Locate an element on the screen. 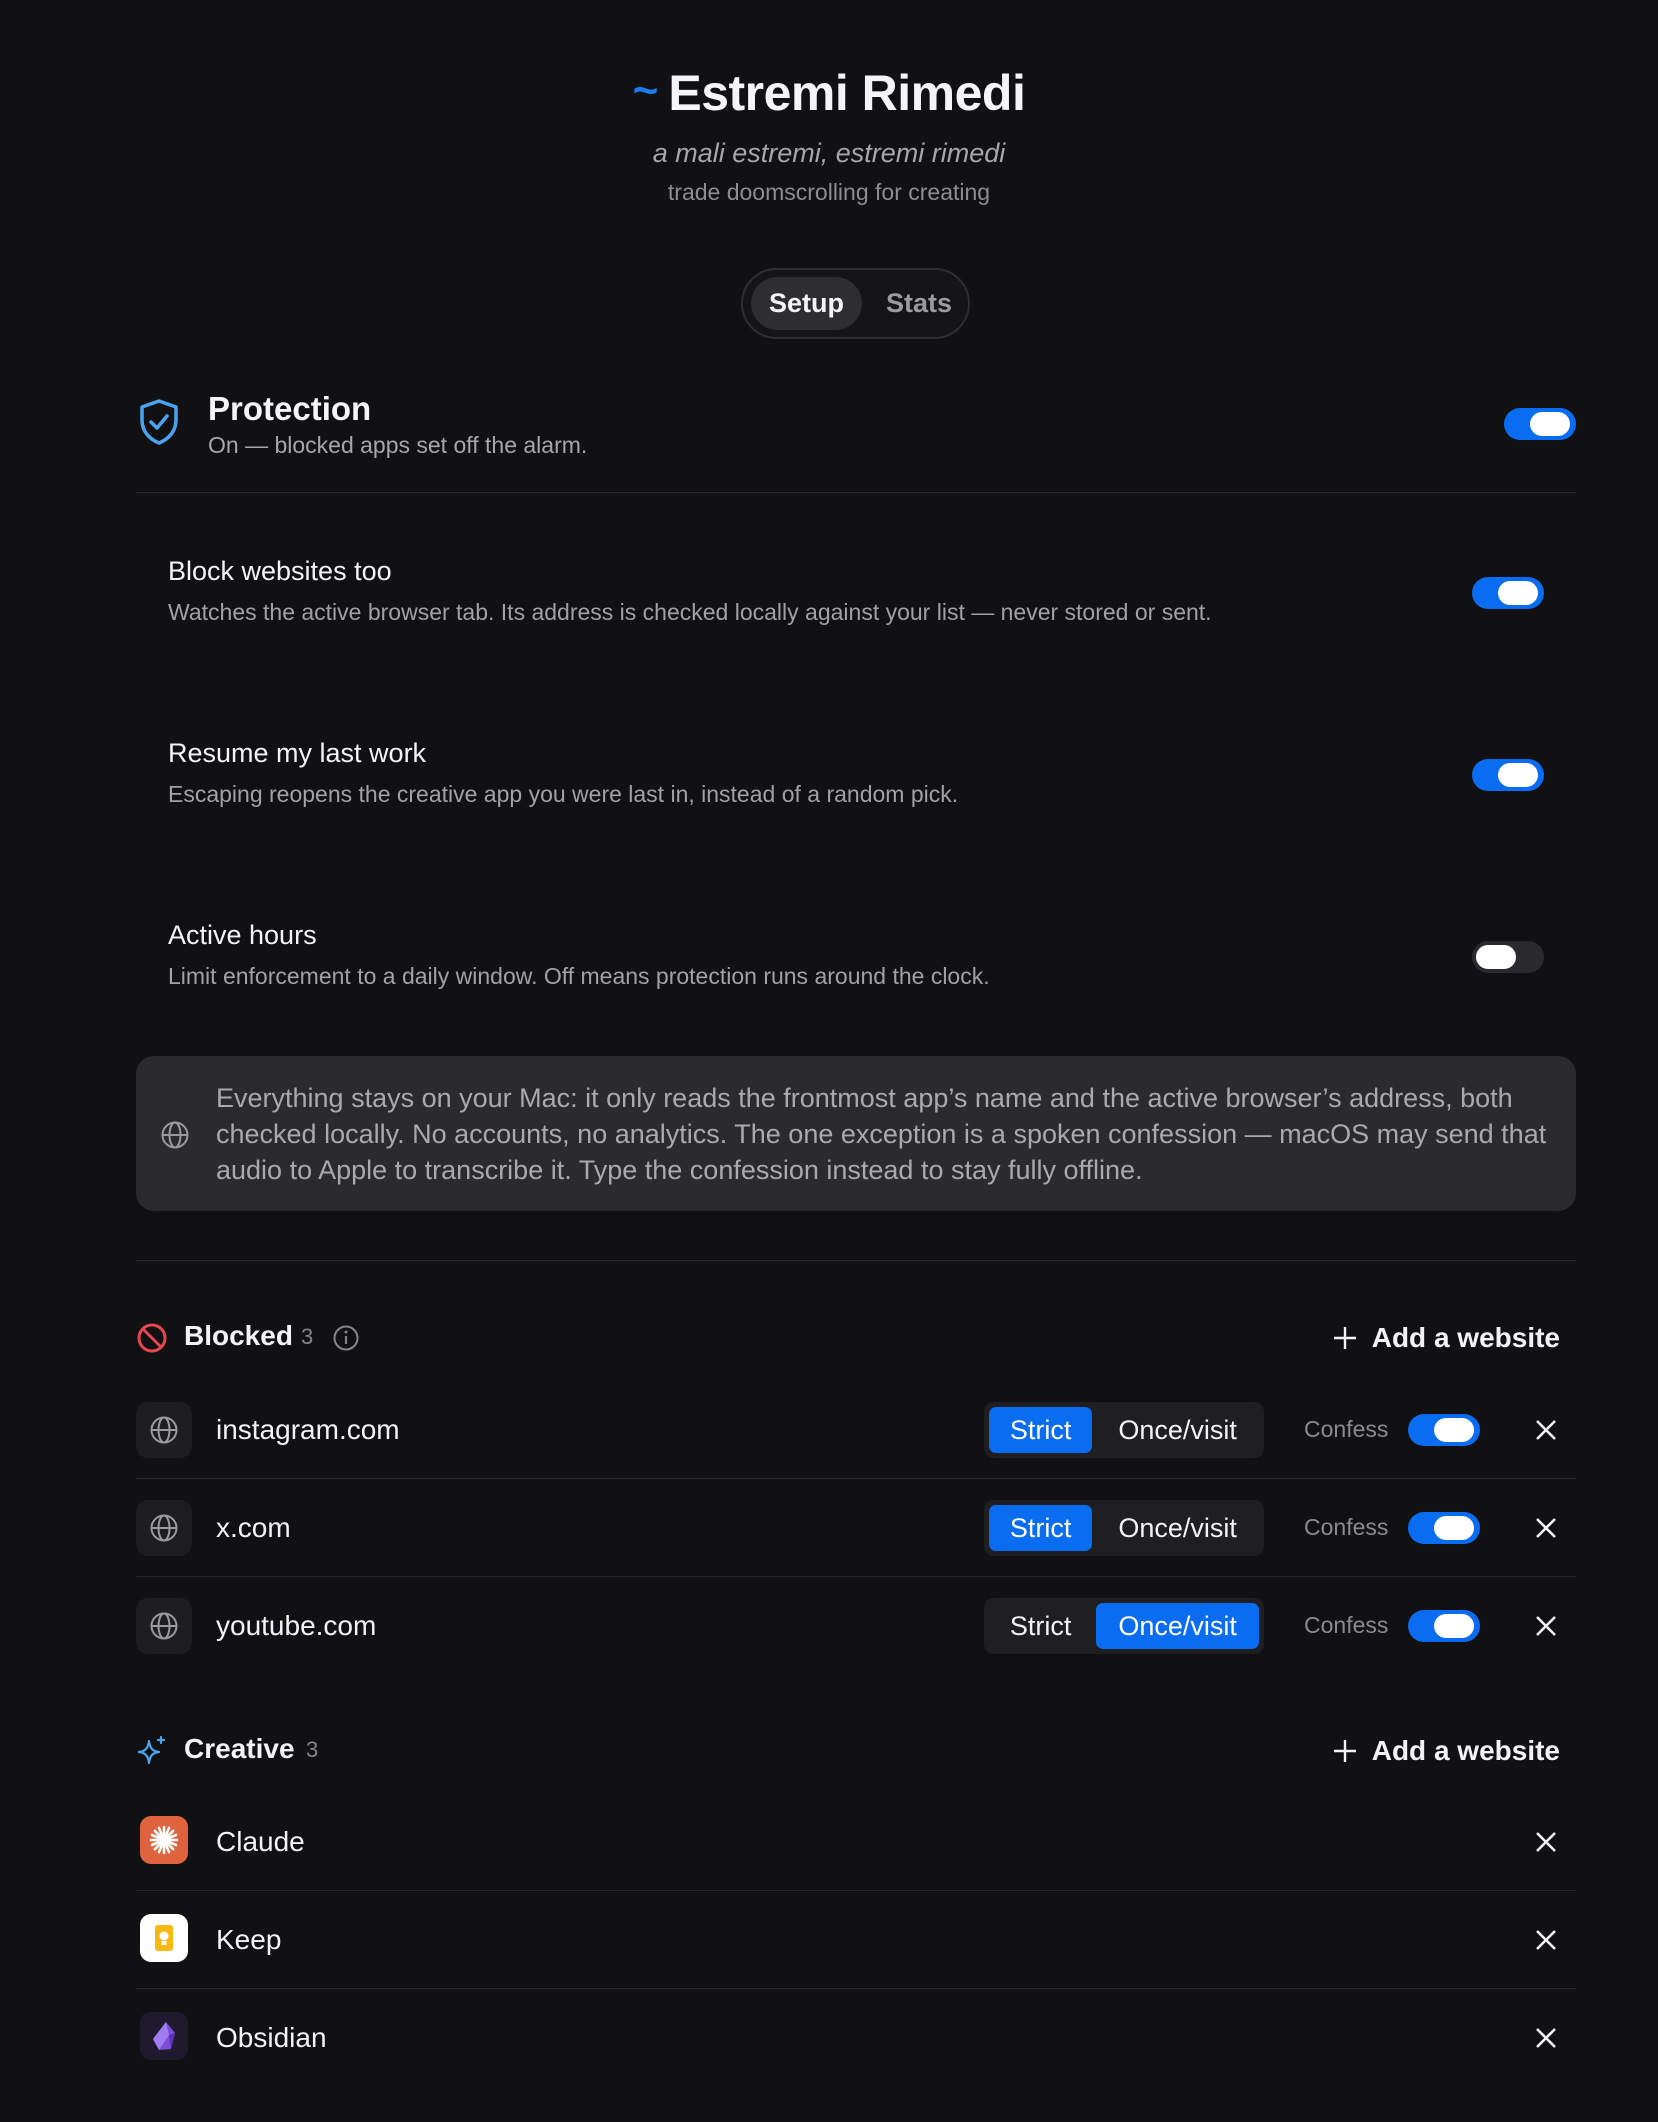 The width and height of the screenshot is (1658, 2122). keep-icon is located at coordinates (164, 1938).